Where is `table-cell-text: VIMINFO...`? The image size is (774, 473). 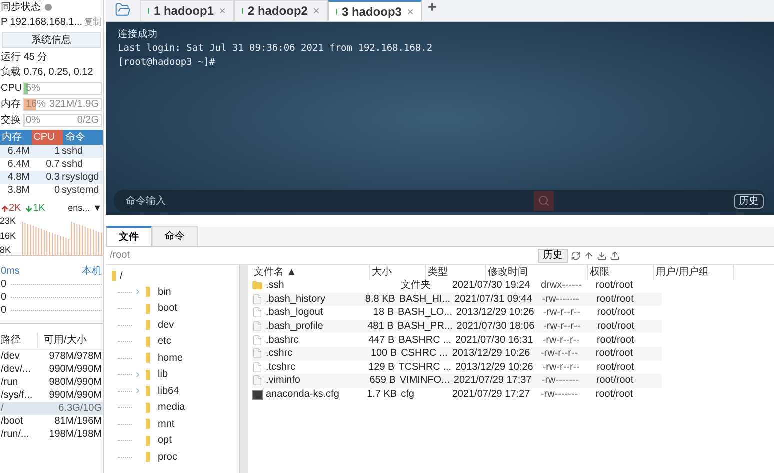
table-cell-text: VIMINFO... is located at coordinates (424, 381).